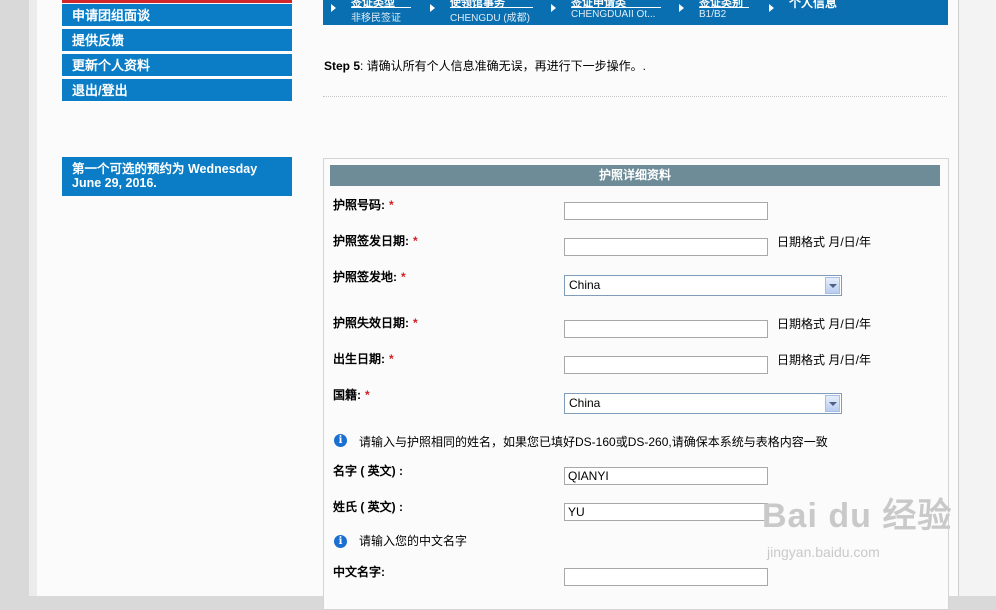 The width and height of the screenshot is (996, 610). Describe the element at coordinates (666, 476) in the screenshot. I see `given-name-input: QIANYI` at that location.